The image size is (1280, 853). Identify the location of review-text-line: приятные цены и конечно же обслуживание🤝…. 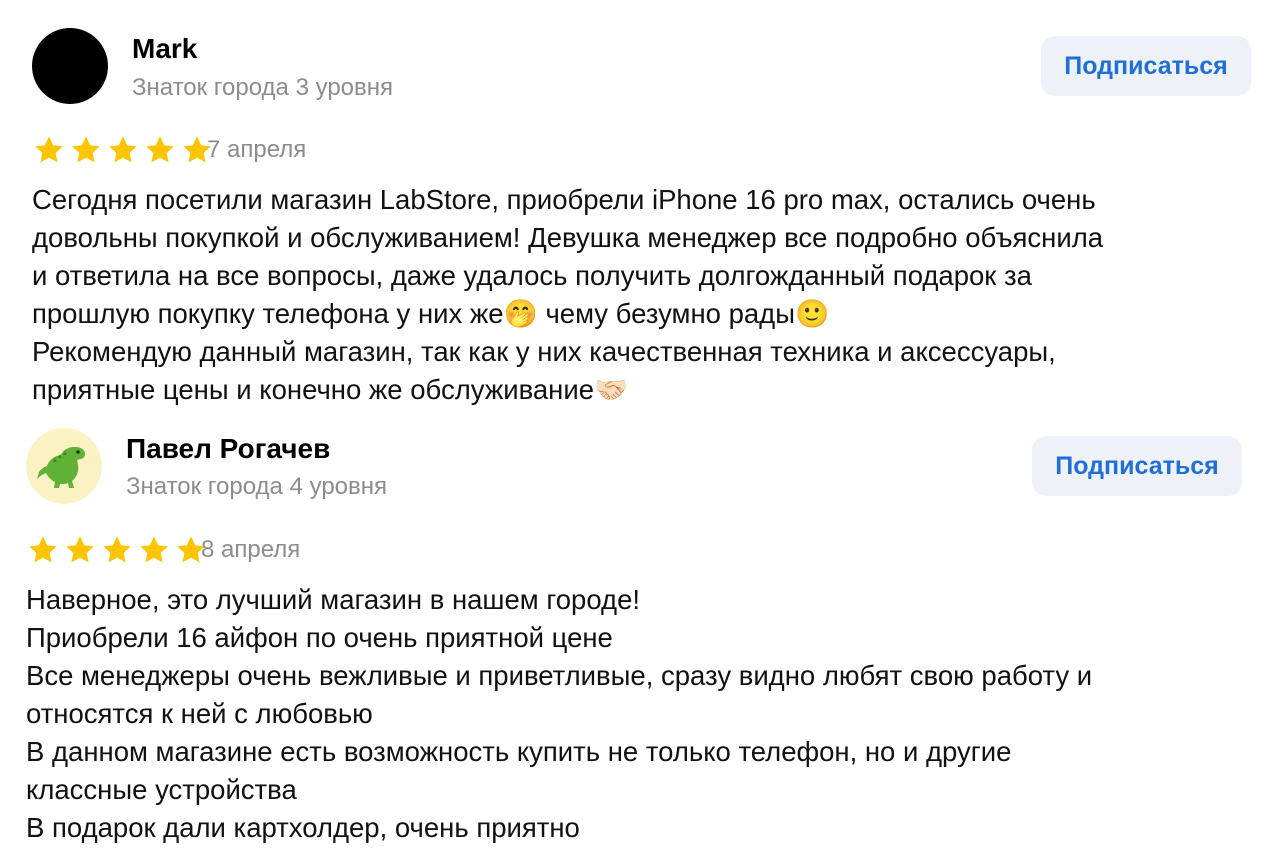
(330, 389).